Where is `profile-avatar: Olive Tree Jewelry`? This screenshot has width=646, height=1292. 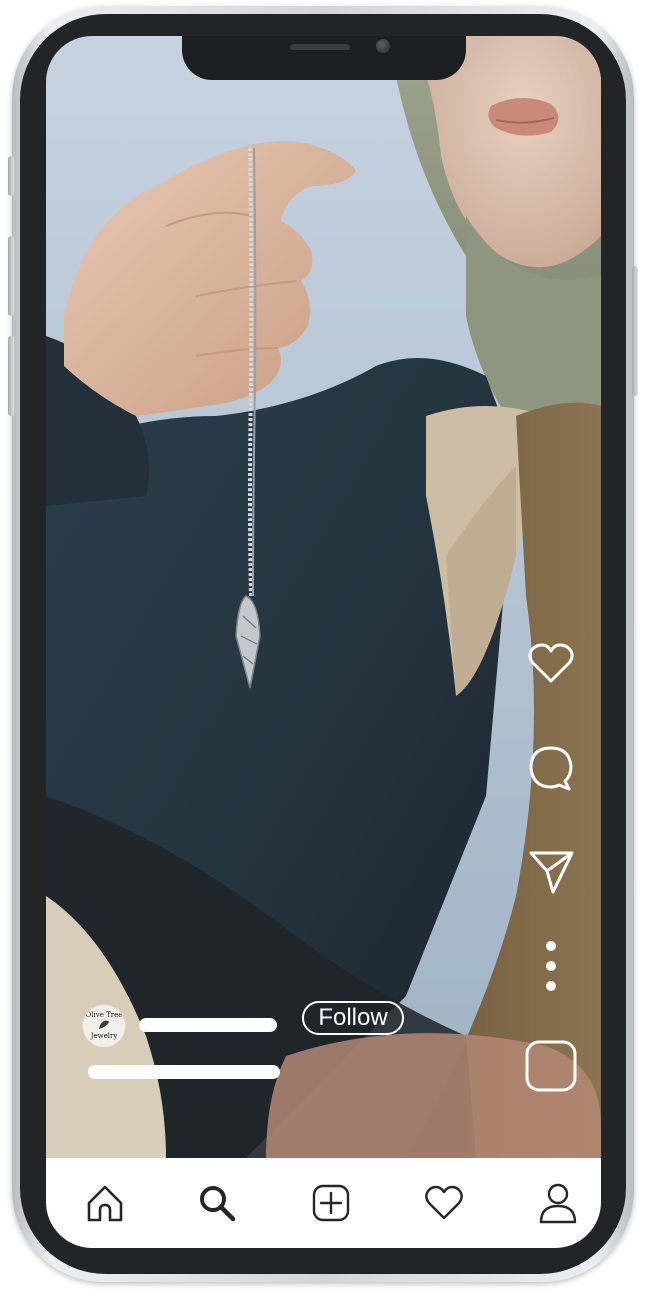
profile-avatar: Olive Tree Jewelry is located at coordinates (104, 1026).